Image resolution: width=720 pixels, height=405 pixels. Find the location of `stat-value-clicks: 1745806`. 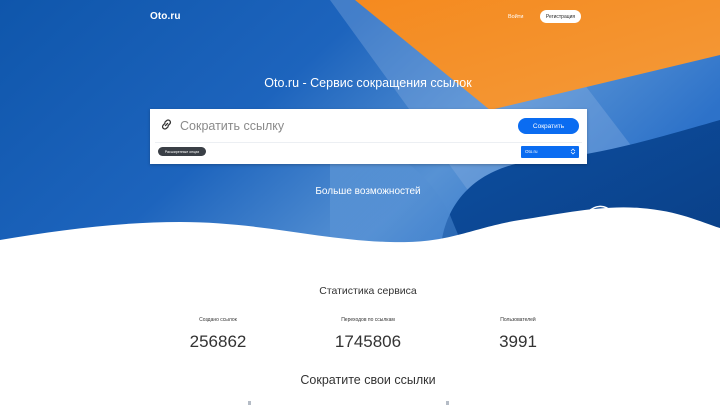

stat-value-clicks: 1745806 is located at coordinates (368, 341).